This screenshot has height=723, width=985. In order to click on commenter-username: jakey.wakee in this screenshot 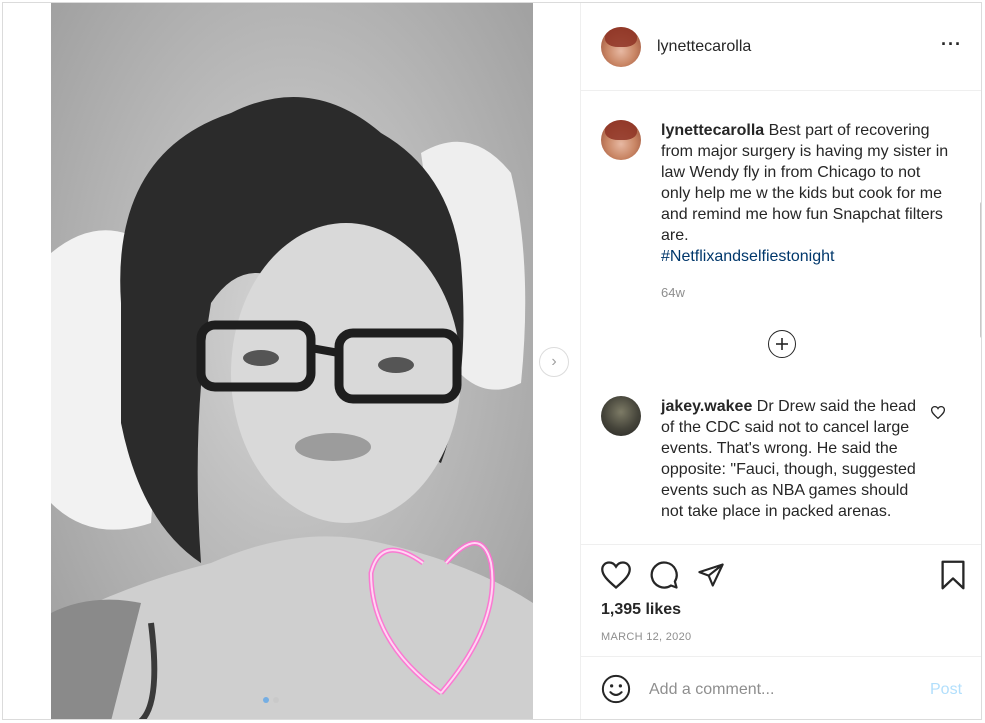, I will do `click(706, 406)`.